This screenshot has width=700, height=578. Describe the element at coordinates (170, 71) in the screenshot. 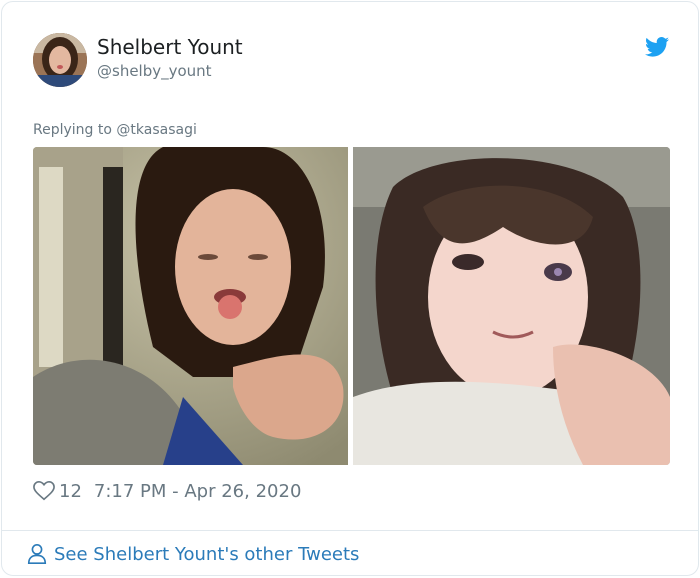

I see `author-handle: @shelby_yount` at that location.